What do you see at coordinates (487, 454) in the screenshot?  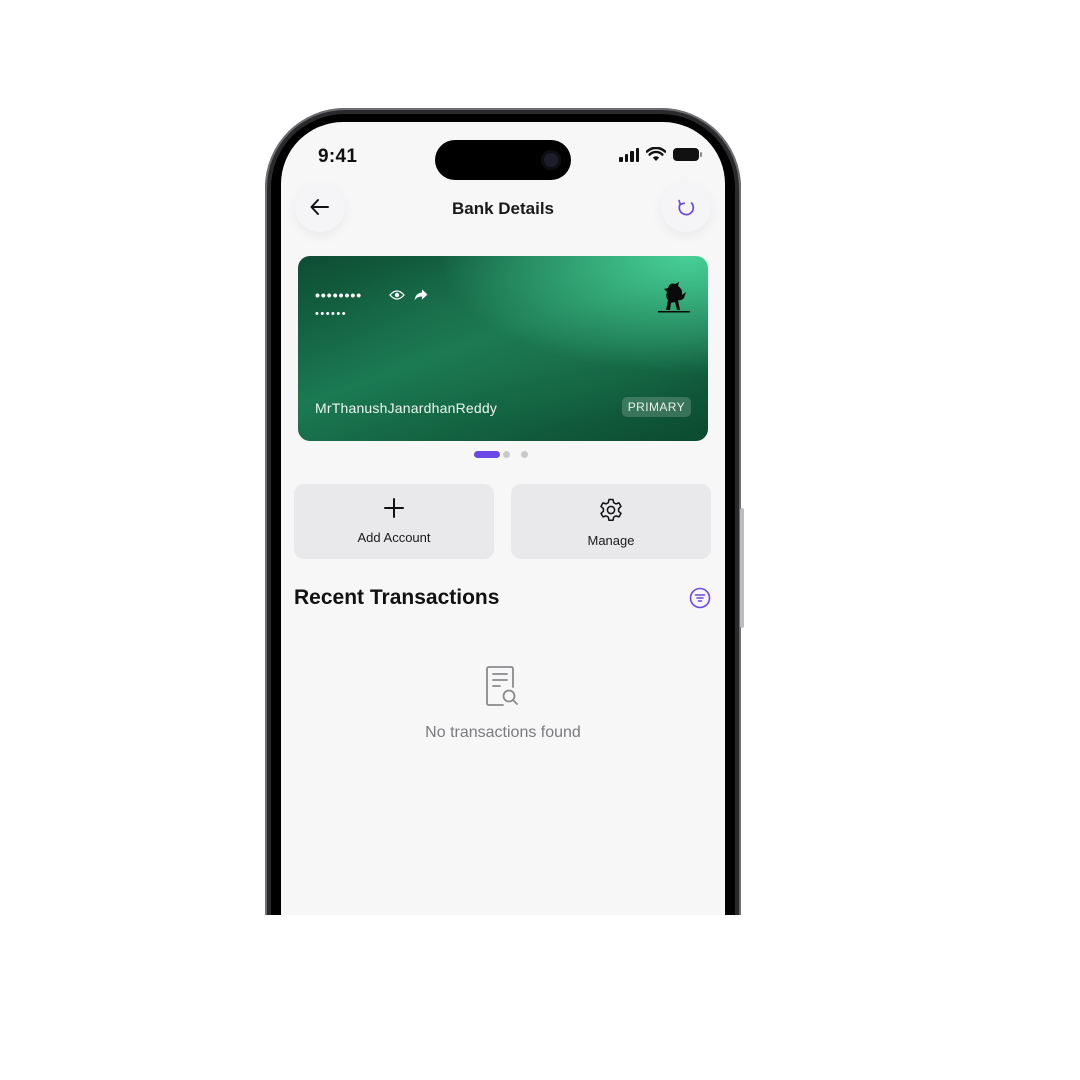 I see `pager-dot-active` at bounding box center [487, 454].